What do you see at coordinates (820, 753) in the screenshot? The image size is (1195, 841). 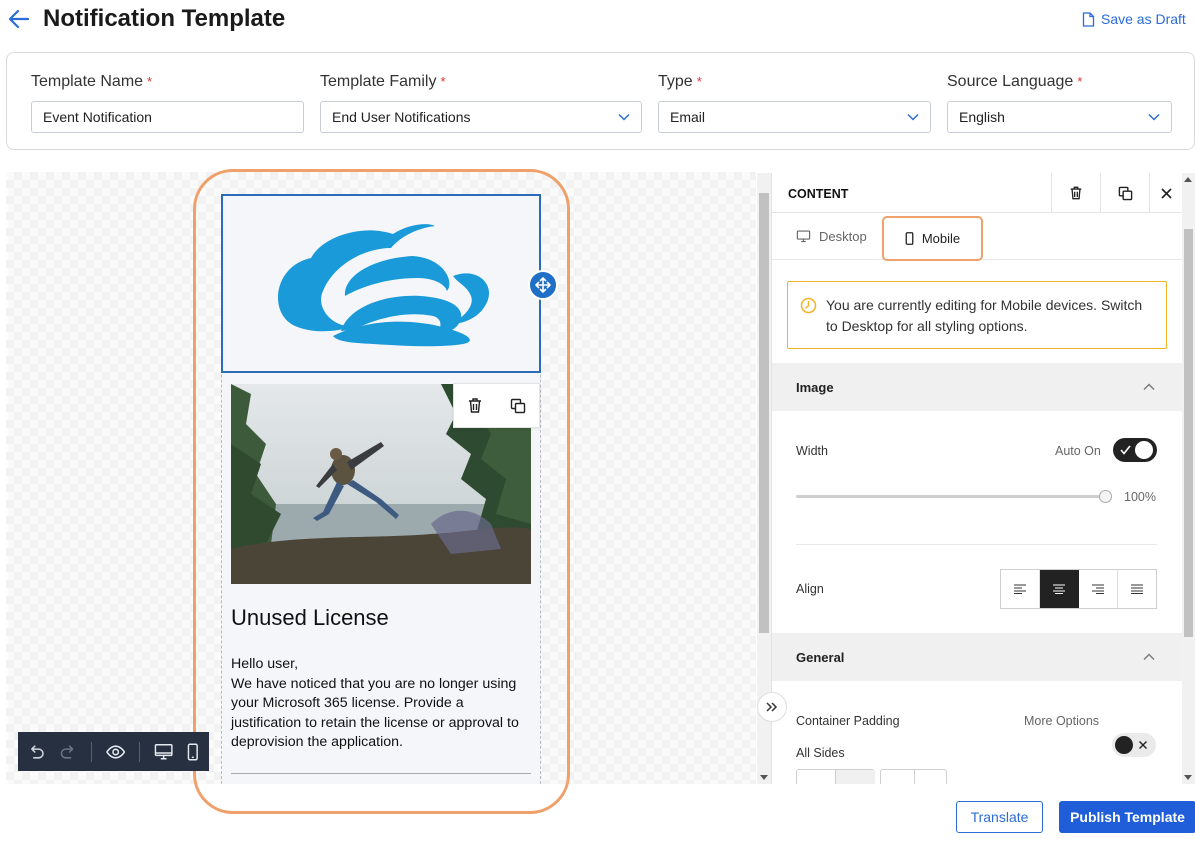 I see `all-sides-label: All Sides` at bounding box center [820, 753].